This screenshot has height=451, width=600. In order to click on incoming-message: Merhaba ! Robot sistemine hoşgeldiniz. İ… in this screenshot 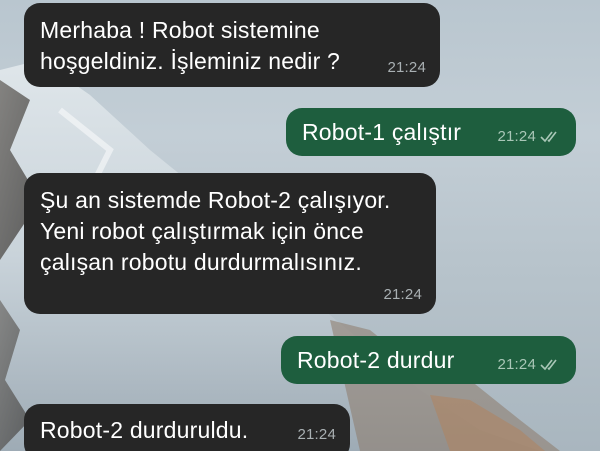, I will do `click(232, 45)`.